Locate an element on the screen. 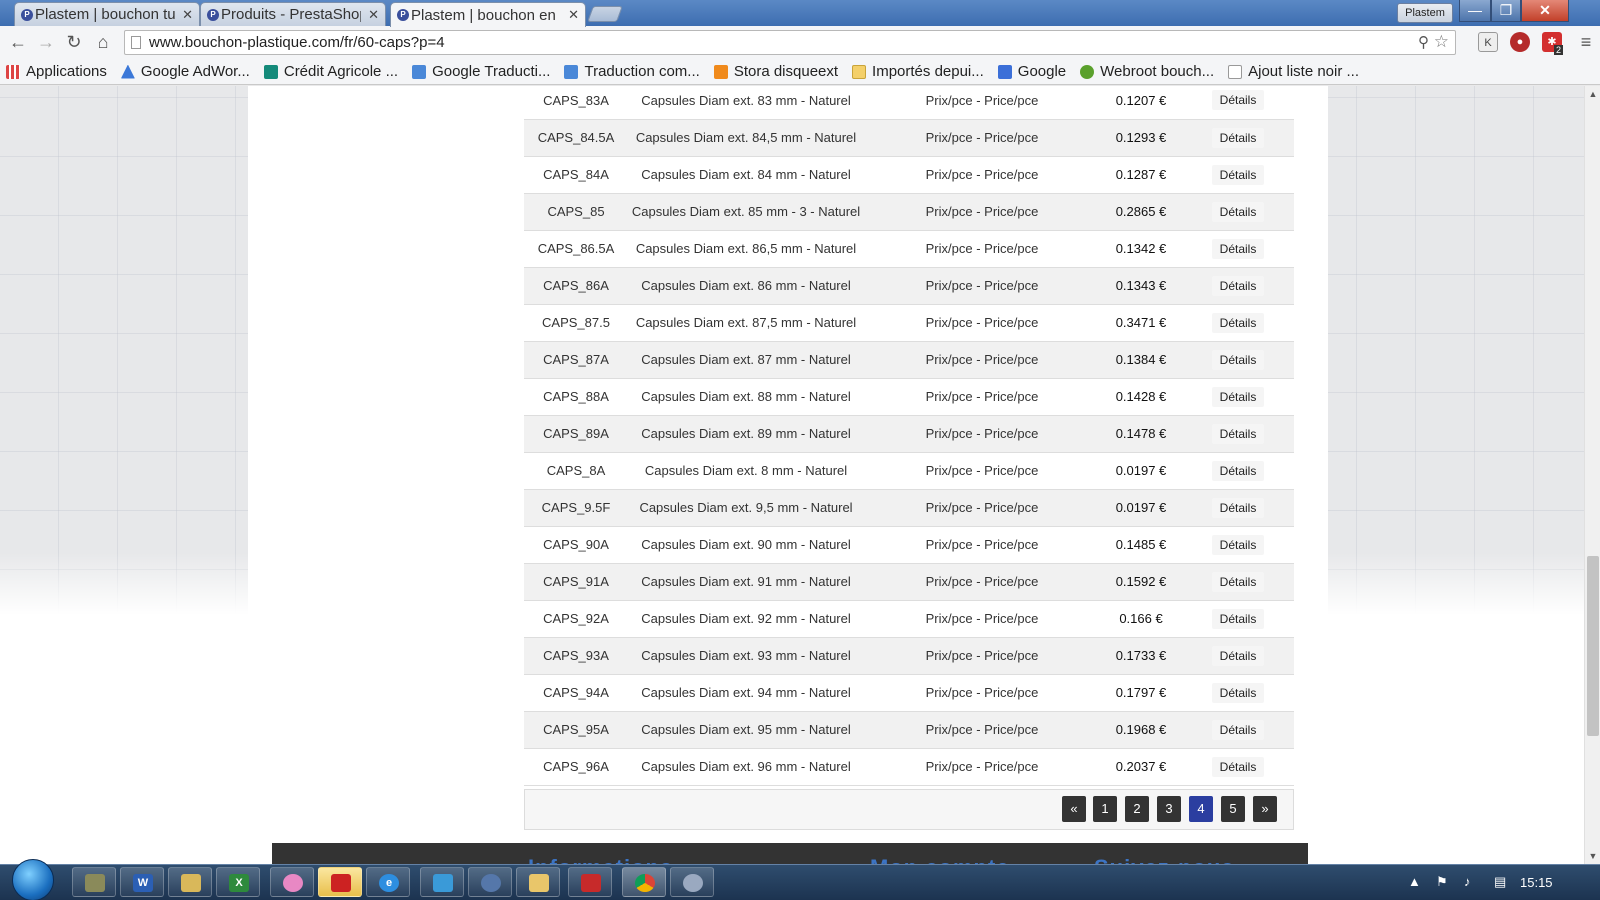 The height and width of the screenshot is (900, 1600). lastpass-extension-icon: ● is located at coordinates (1520, 42).